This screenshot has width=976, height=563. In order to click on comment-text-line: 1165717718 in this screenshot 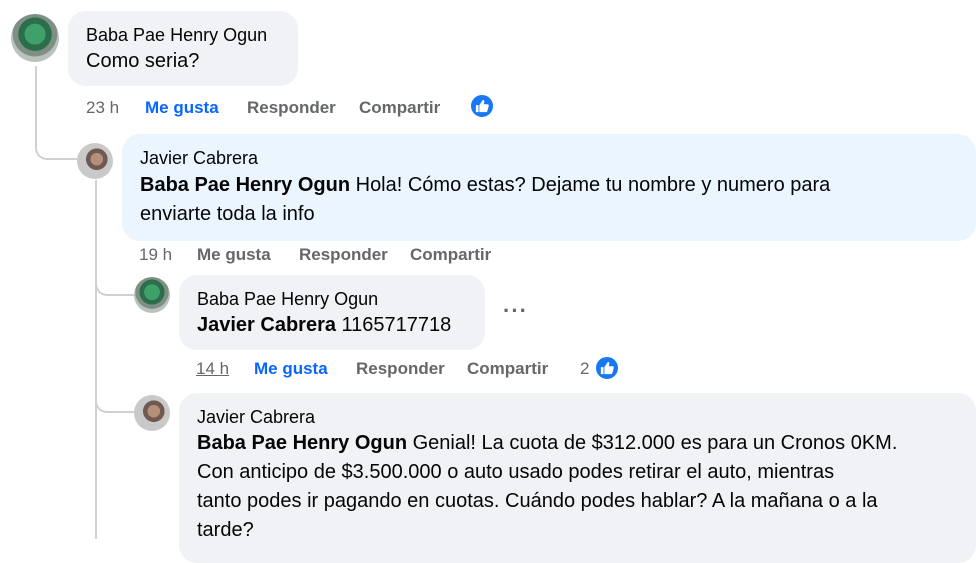, I will do `click(393, 325)`.